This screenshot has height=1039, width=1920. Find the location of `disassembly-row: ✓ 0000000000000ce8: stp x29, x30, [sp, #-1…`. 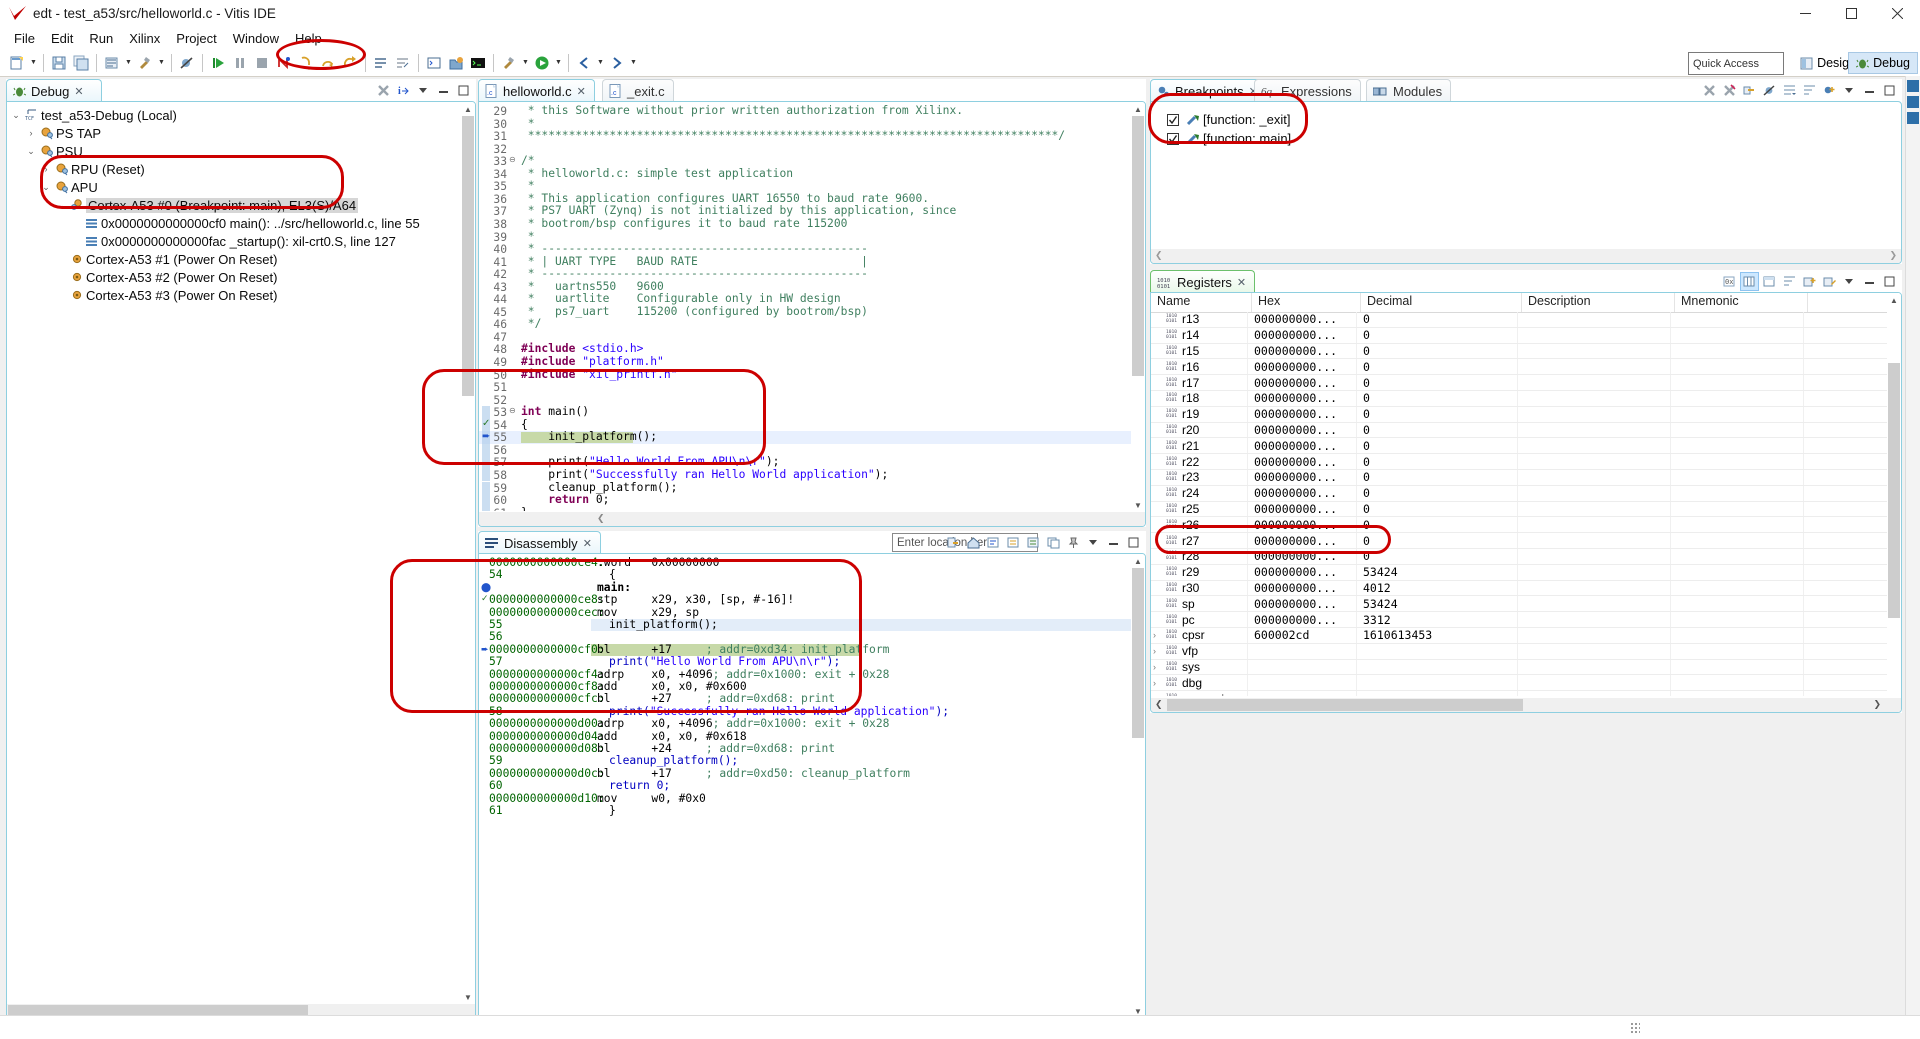

disassembly-row: ✓ 0000000000000ce8: stp x29, x30, [sp, #-1… is located at coordinates (805, 599).